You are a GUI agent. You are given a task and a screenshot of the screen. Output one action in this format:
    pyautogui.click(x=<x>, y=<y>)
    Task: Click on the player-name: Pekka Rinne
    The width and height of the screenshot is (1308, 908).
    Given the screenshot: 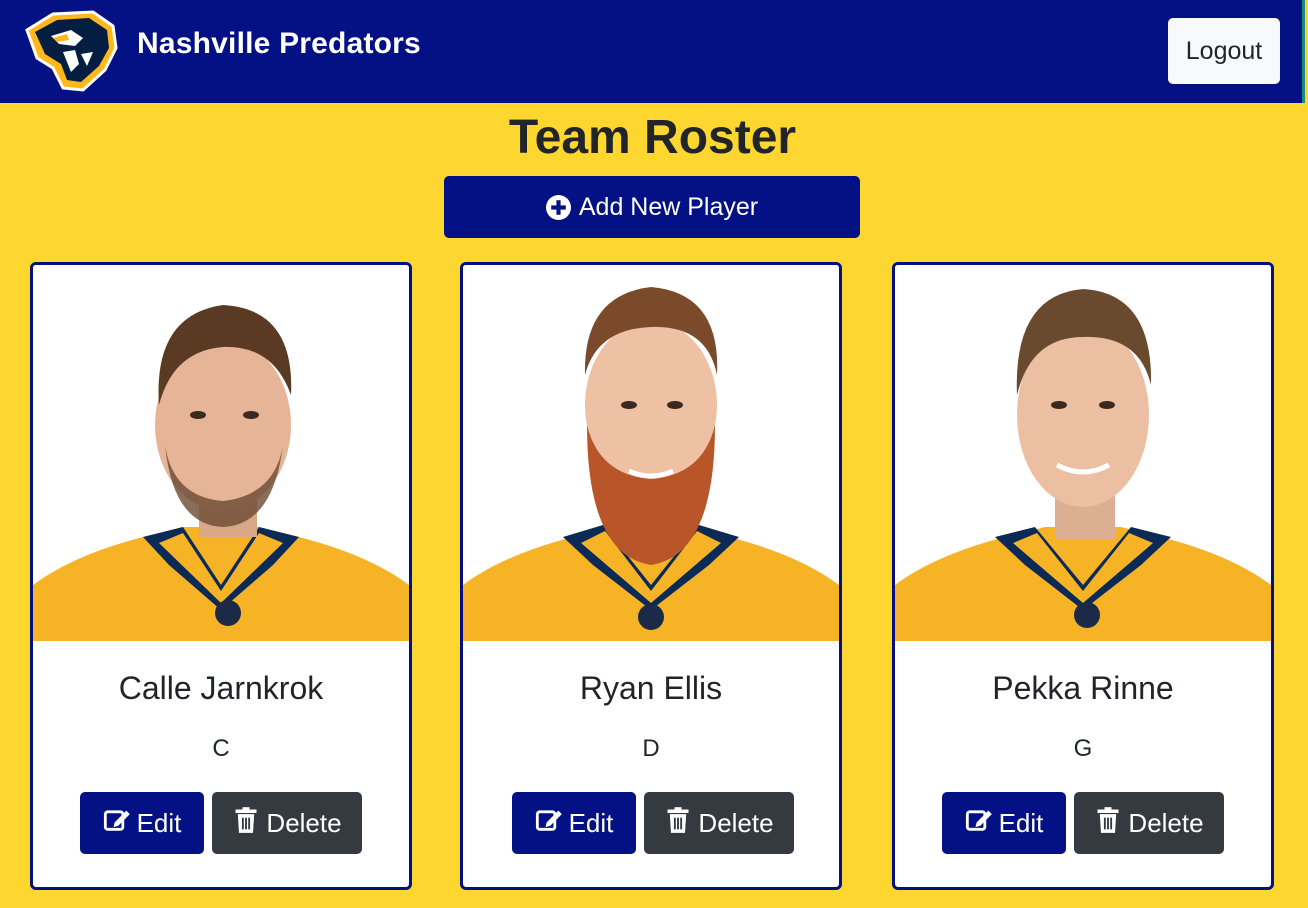 What is the action you would take?
    pyautogui.click(x=1083, y=688)
    